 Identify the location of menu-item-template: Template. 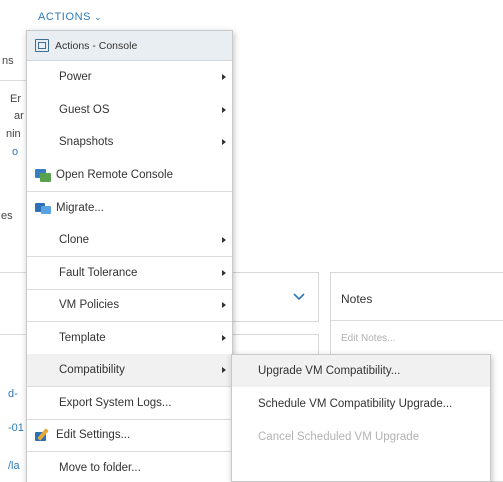
(129, 337).